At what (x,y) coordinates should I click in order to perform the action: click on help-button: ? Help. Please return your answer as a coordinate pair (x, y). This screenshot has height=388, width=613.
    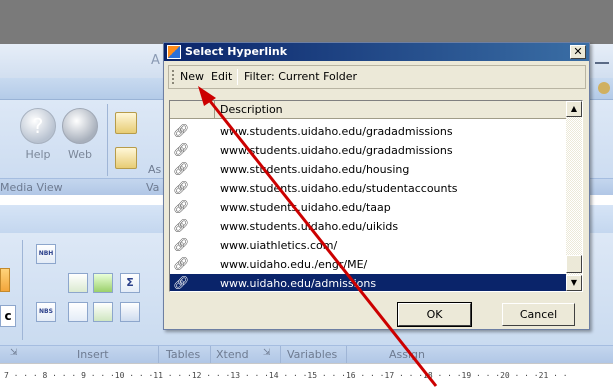
    Looking at the image, I should click on (38, 134).